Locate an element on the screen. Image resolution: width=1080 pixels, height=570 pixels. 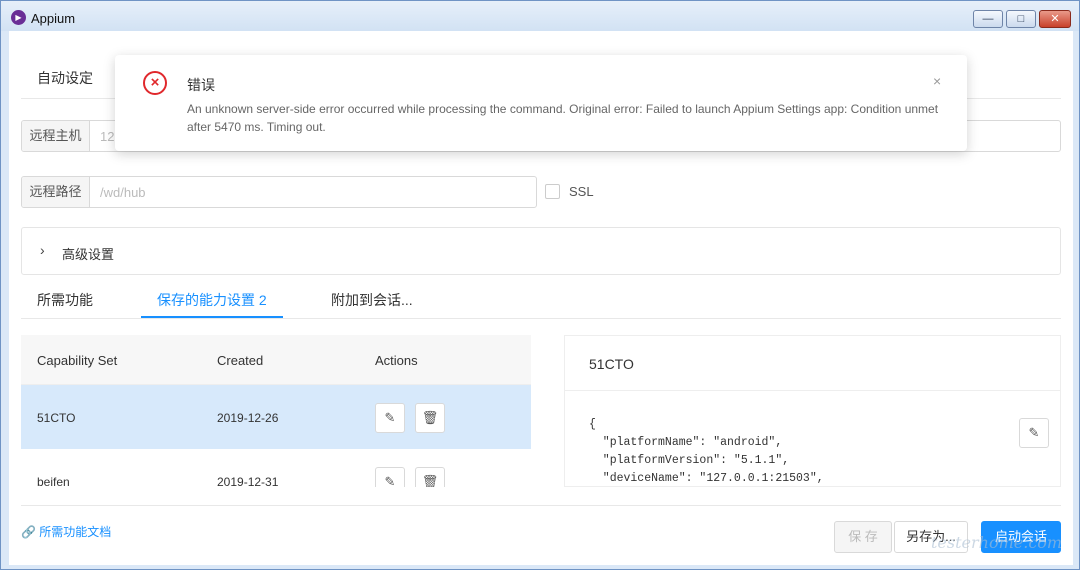
doc-link-label: 所需功能文档 is located at coordinates (75, 532).